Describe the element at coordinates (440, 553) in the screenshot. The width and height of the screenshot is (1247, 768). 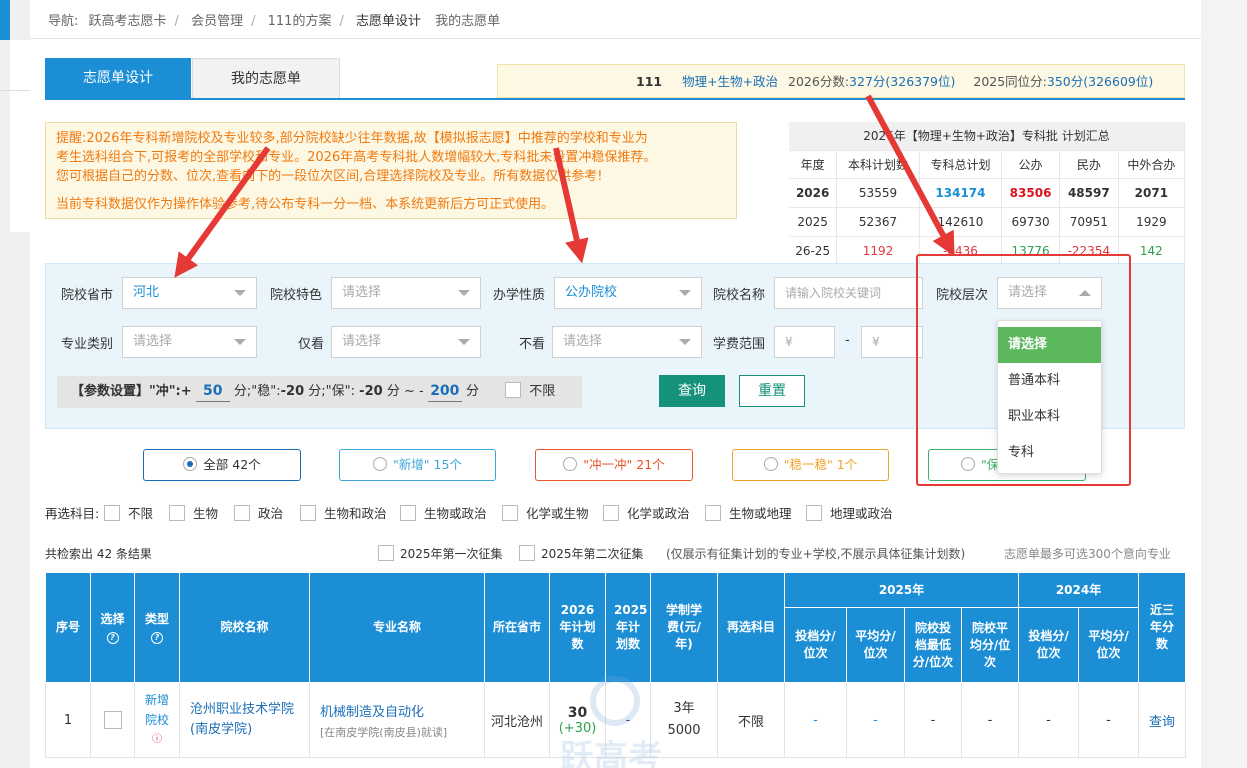
I see `collect1-option: 2025年第一次征集` at that location.